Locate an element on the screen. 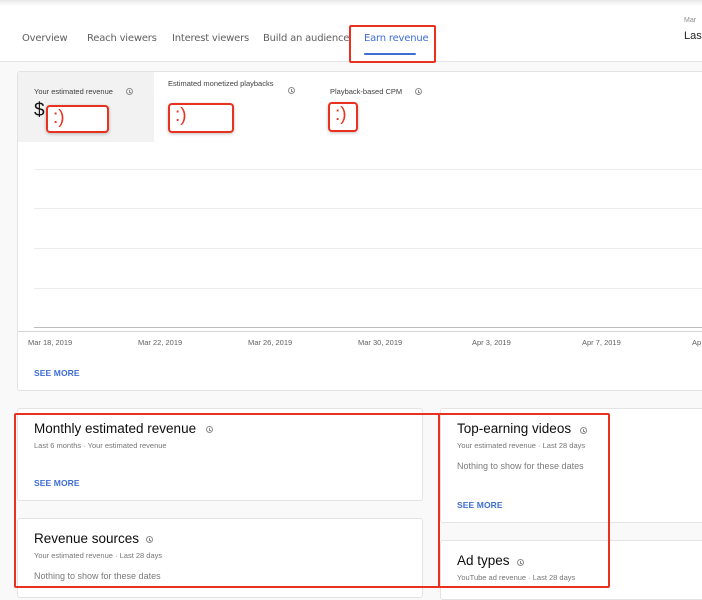 Image resolution: width=702 pixels, height=600 pixels. active-tab-indicator is located at coordinates (390, 54).